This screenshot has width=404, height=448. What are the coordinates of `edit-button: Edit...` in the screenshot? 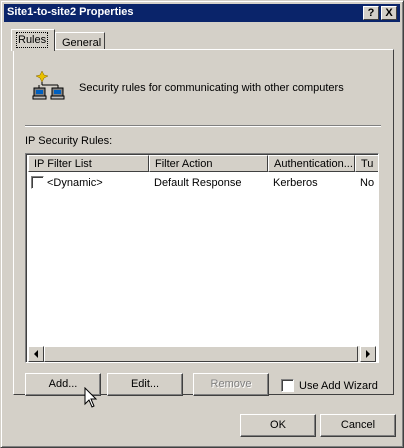 It's located at (145, 384).